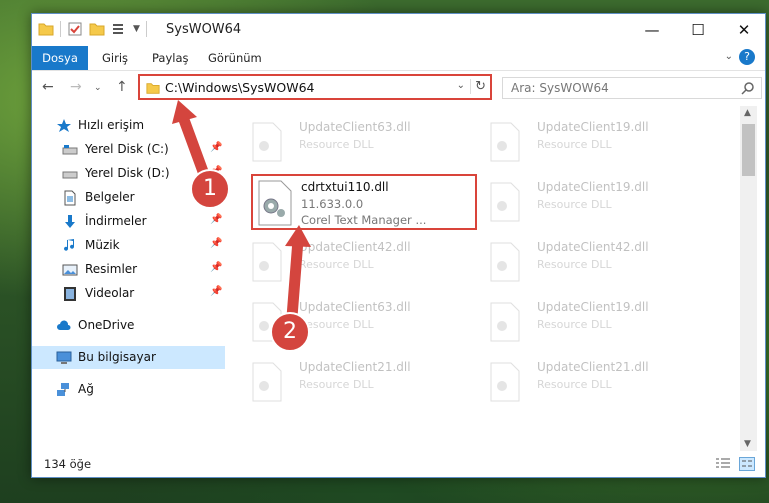  What do you see at coordinates (46, 29) in the screenshot?
I see `folder-icon` at bounding box center [46, 29].